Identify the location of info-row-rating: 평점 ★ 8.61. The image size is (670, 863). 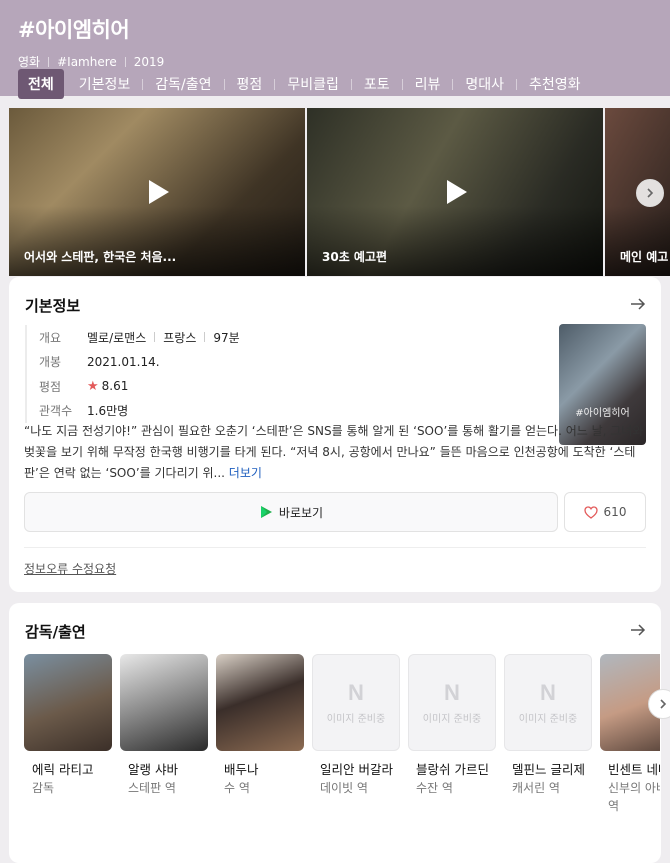
(139, 386).